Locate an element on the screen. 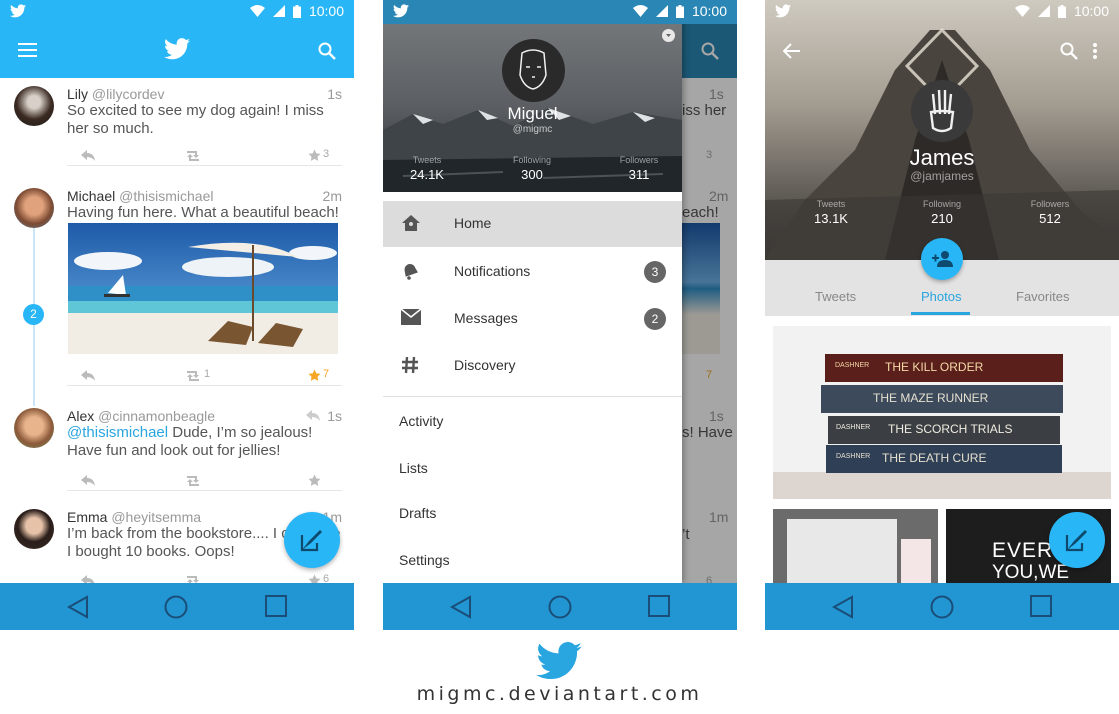 The height and width of the screenshot is (714, 1119). drawer-item-home: Home is located at coordinates (532, 224).